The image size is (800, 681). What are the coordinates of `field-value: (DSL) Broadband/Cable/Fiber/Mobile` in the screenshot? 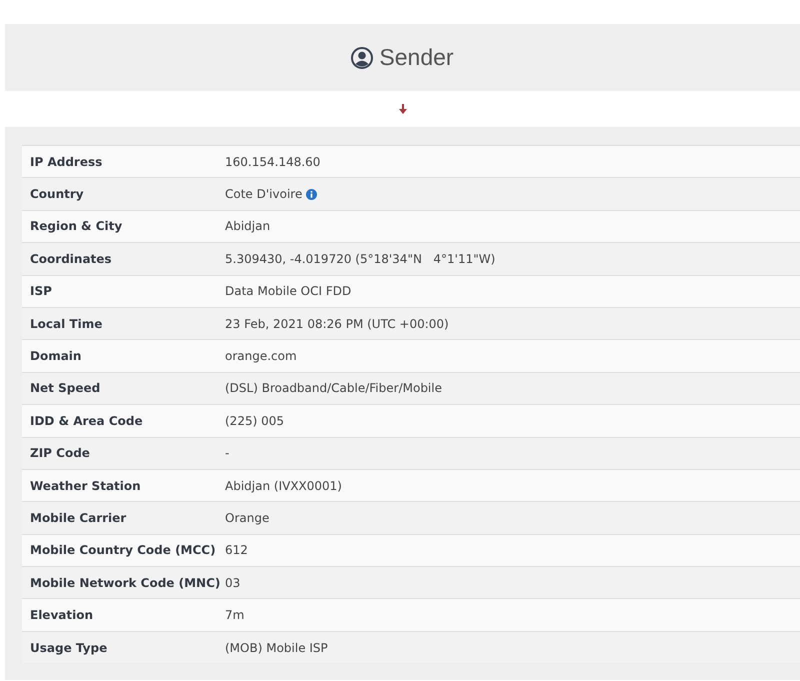 It's located at (333, 388).